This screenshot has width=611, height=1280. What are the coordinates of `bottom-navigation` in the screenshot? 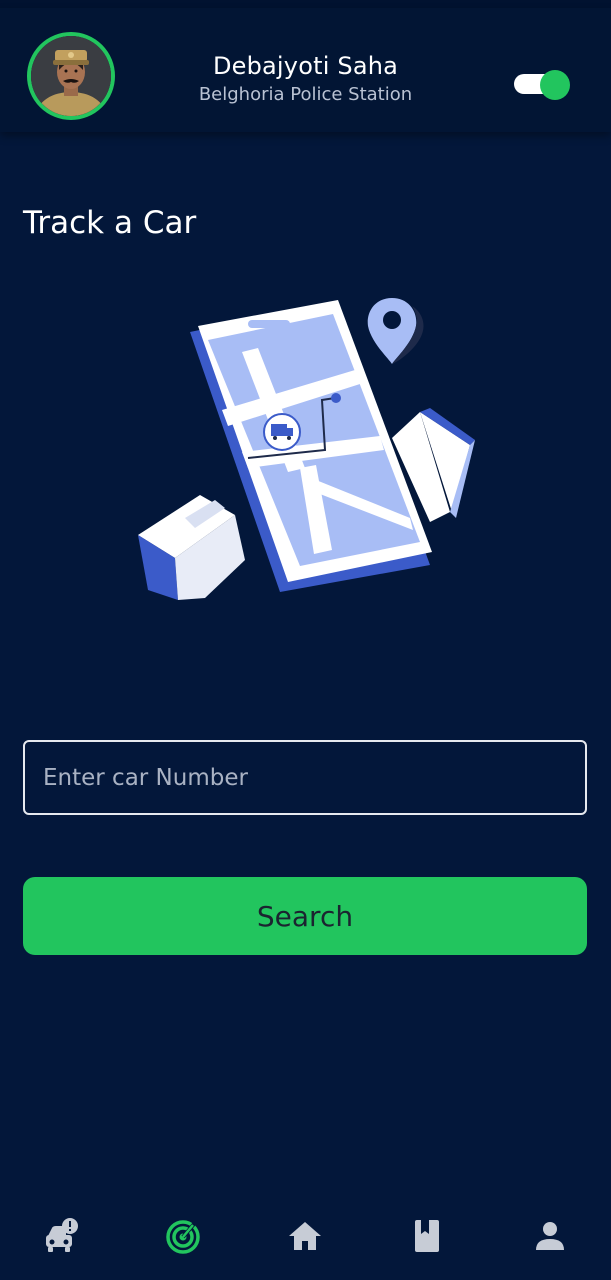 It's located at (305, 1238).